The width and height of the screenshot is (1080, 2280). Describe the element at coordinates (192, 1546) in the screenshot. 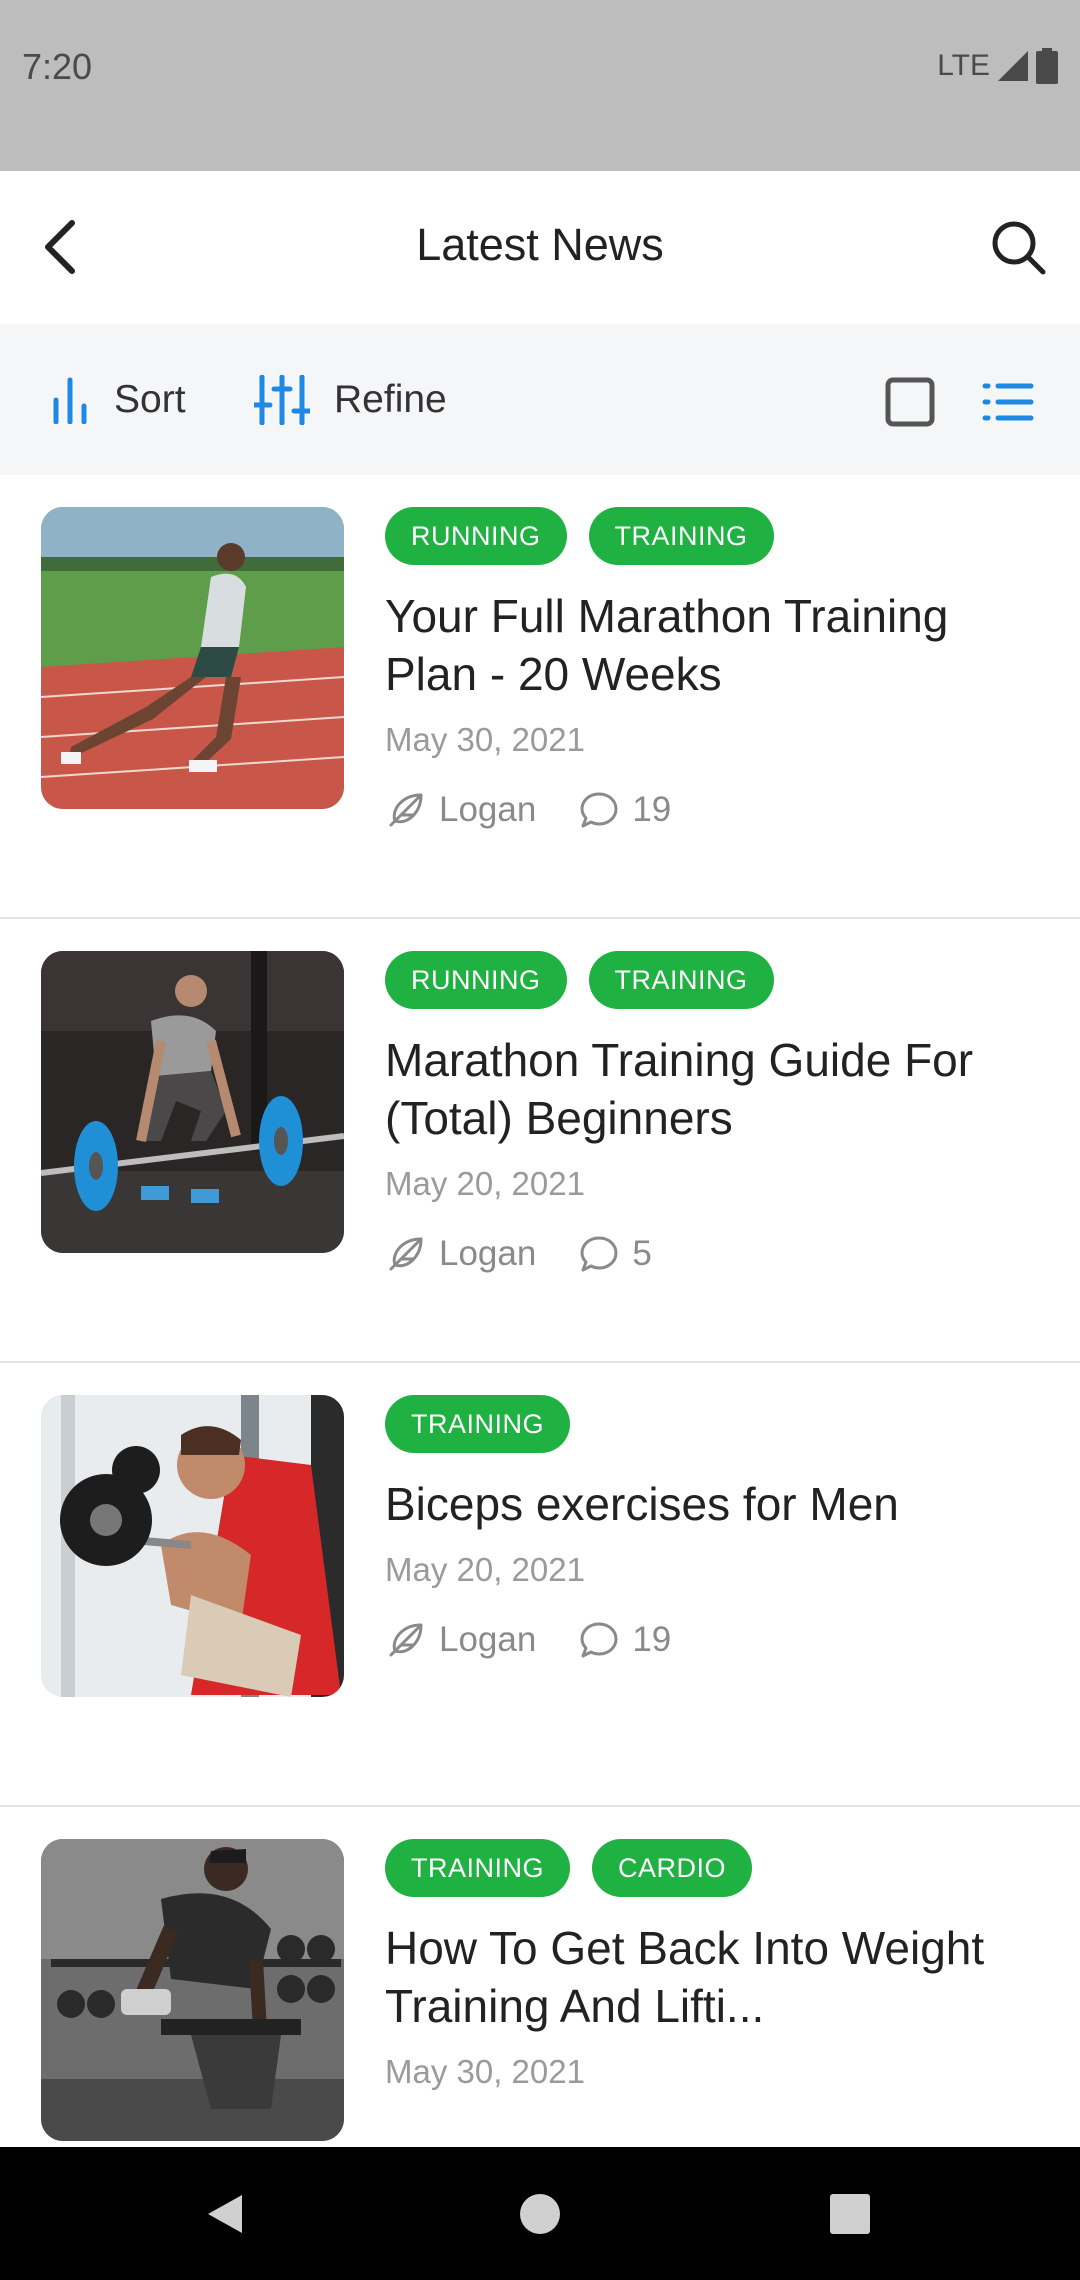

I see `article-thumbnail-biceps` at that location.